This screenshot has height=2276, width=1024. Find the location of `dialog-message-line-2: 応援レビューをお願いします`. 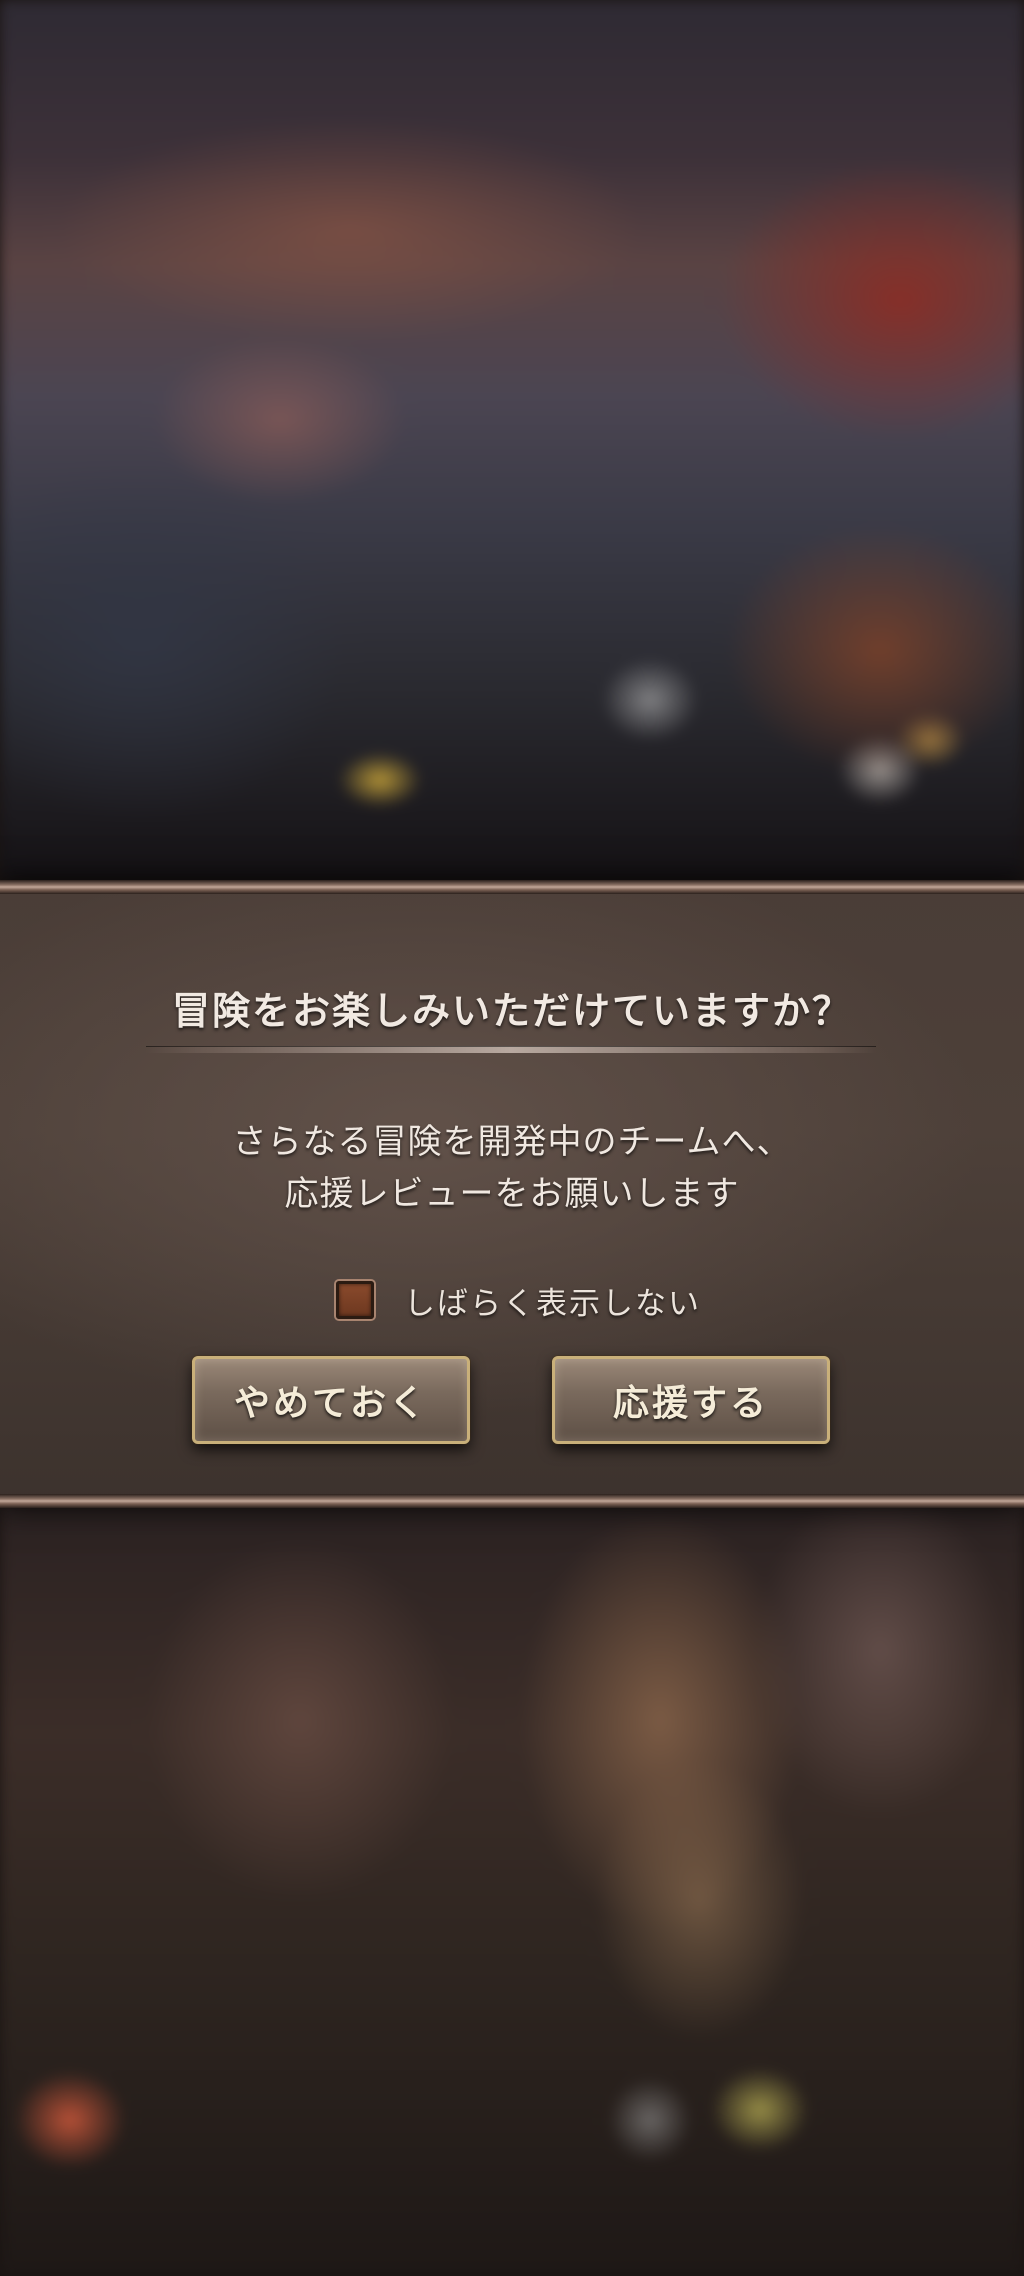

dialog-message-line-2: 応援レビューをお願いします is located at coordinates (512, 1194).